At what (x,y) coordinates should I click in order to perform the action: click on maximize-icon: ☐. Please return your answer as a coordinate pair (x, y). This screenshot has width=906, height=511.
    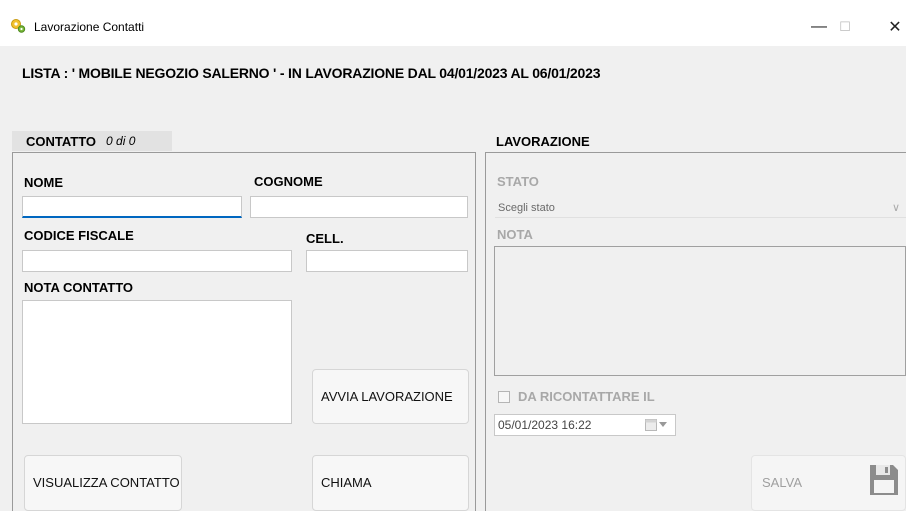
    Looking at the image, I should click on (845, 26).